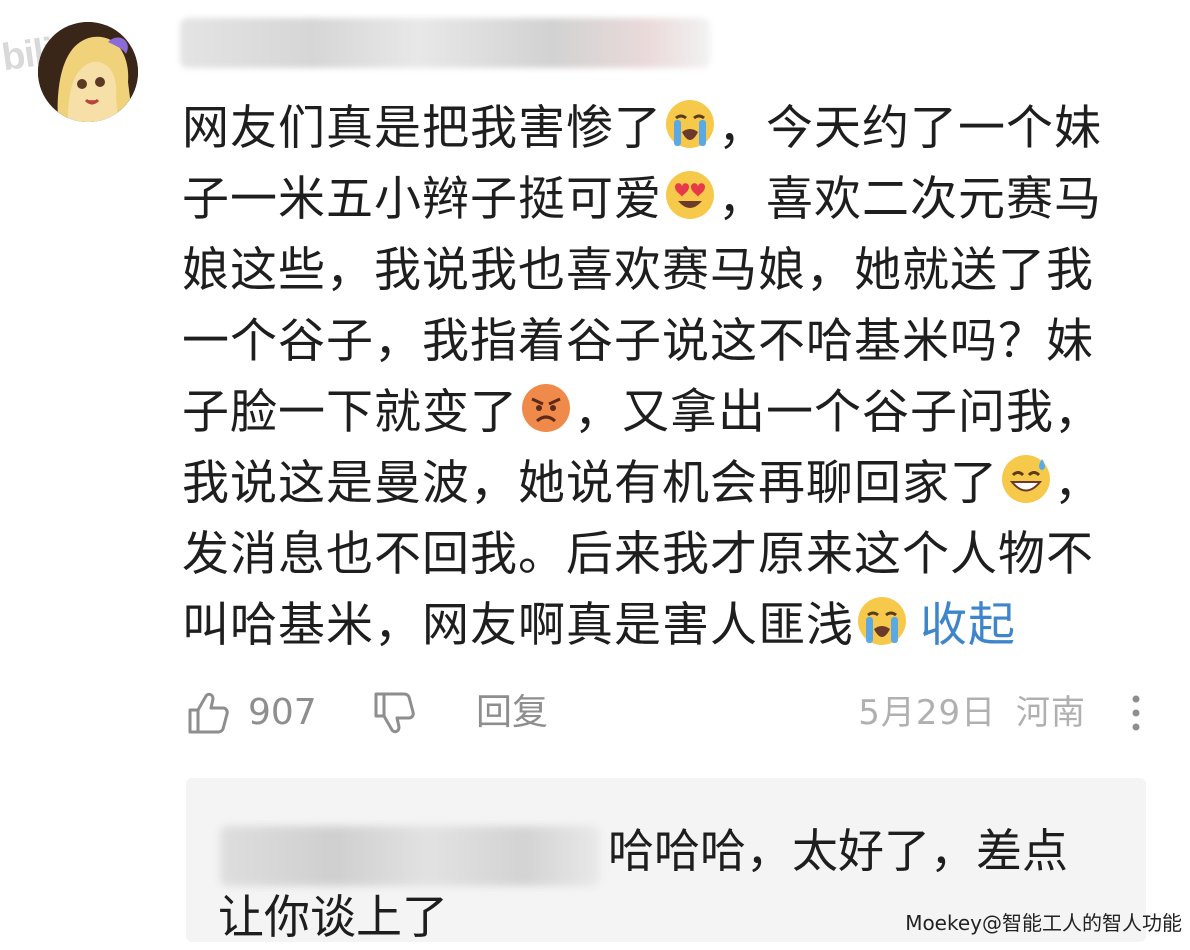  I want to click on comment-text-segment: ，, so click(1078, 483).